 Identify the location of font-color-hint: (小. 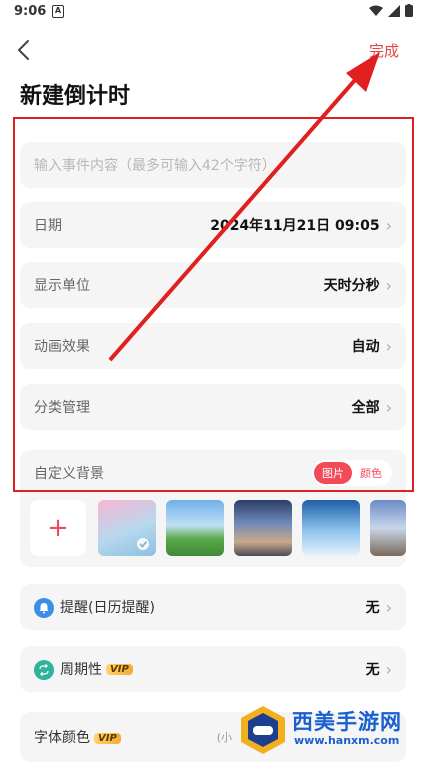
(224, 737).